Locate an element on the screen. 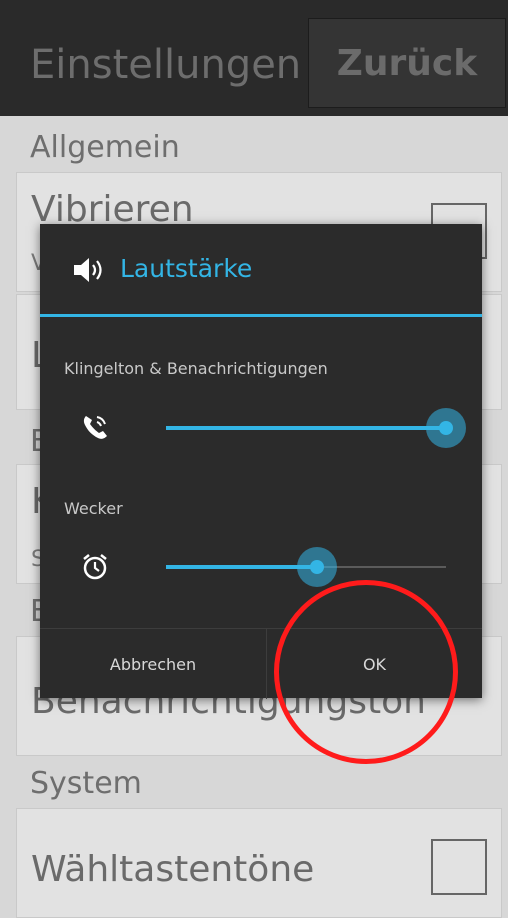 This screenshot has width=508, height=918. page-title: Einstellungen is located at coordinates (166, 65).